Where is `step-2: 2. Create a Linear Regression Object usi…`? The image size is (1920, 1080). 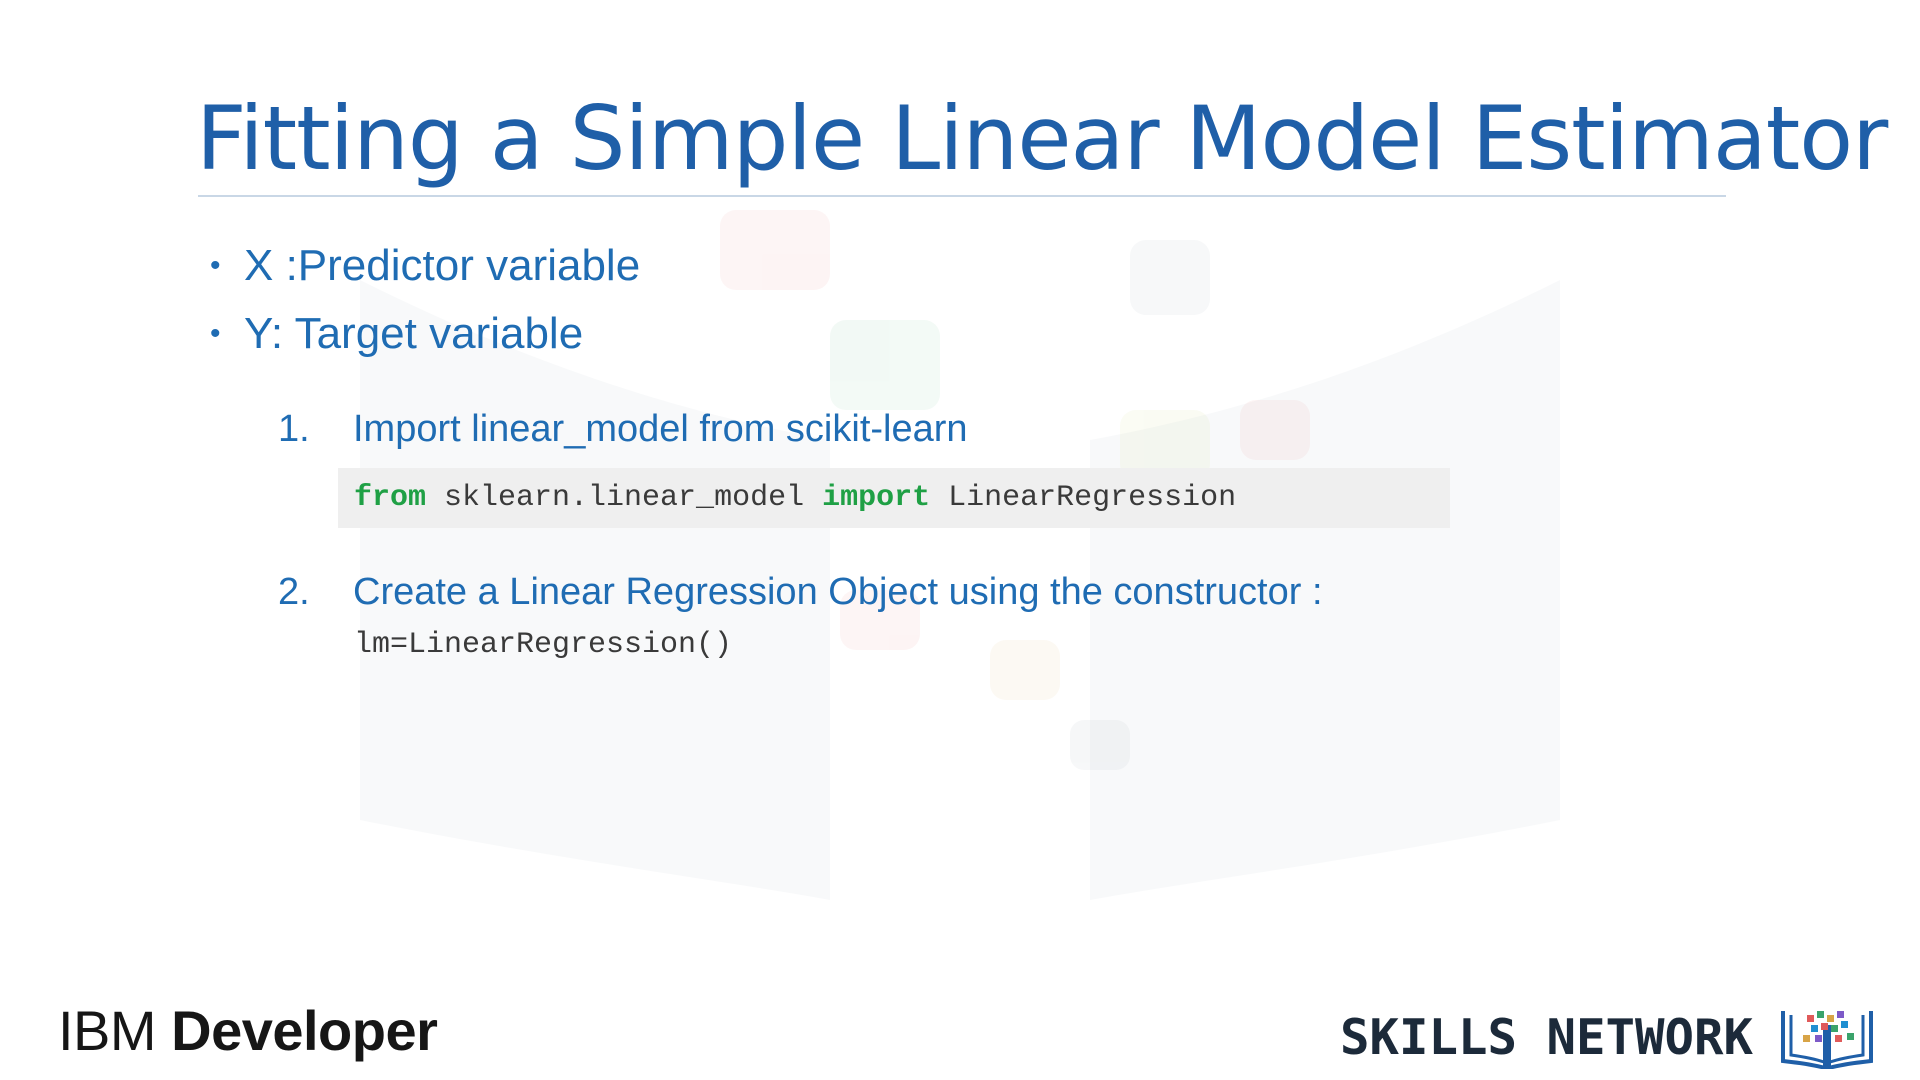
step-2: 2. Create a Linear Regression Object usi… is located at coordinates (800, 592).